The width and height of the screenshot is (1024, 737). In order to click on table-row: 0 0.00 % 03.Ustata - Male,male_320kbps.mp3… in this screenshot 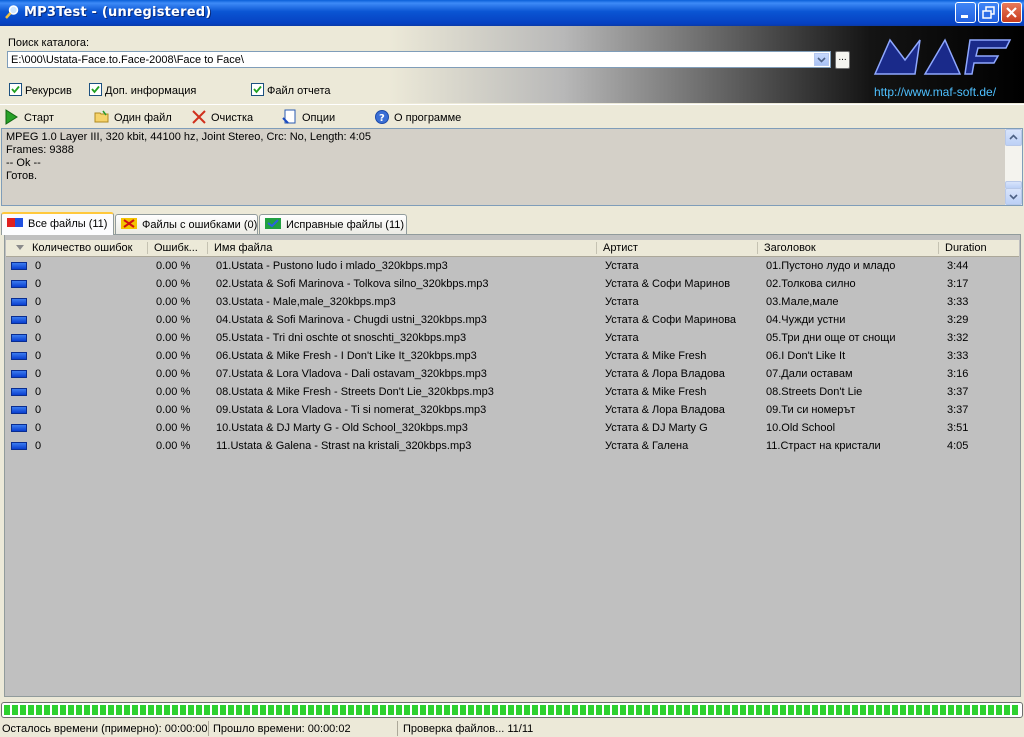, I will do `click(512, 302)`.